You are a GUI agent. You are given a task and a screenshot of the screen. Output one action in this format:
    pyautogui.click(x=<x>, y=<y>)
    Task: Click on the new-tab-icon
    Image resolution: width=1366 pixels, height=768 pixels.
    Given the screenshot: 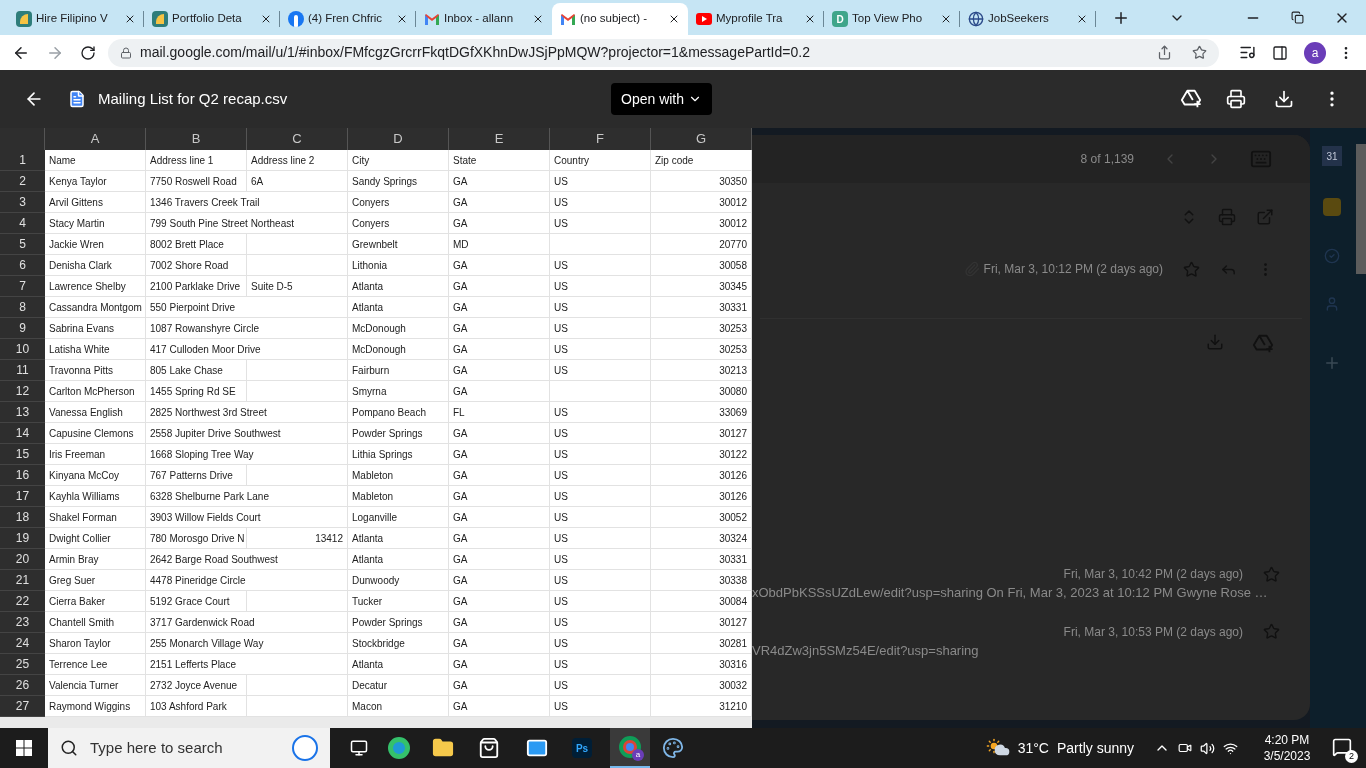 What is the action you would take?
    pyautogui.click(x=1121, y=18)
    